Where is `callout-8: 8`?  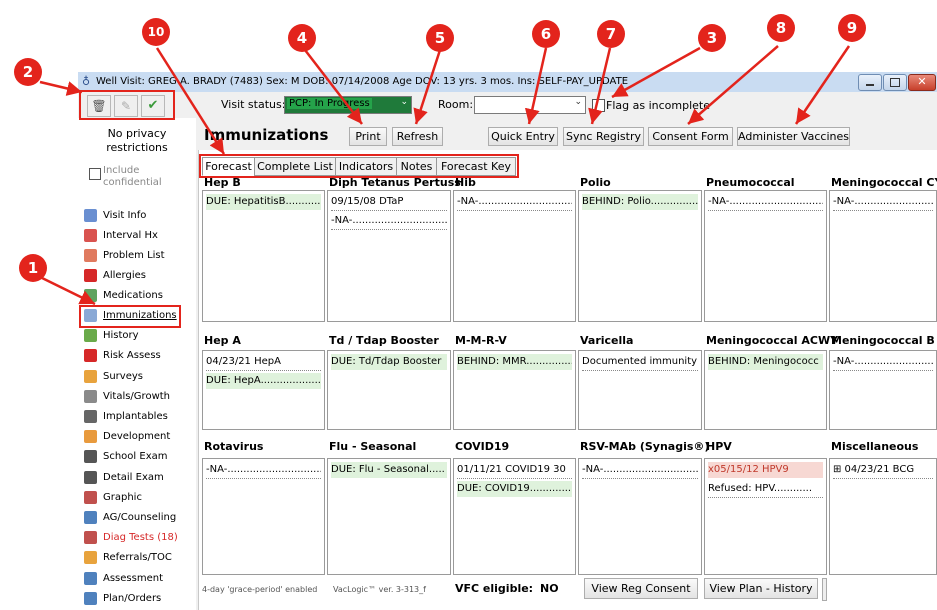 callout-8: 8 is located at coordinates (781, 28).